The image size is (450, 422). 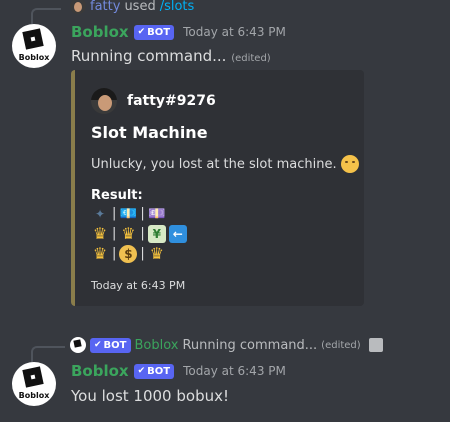 I want to click on embed-author-avatar, so click(x=104, y=101).